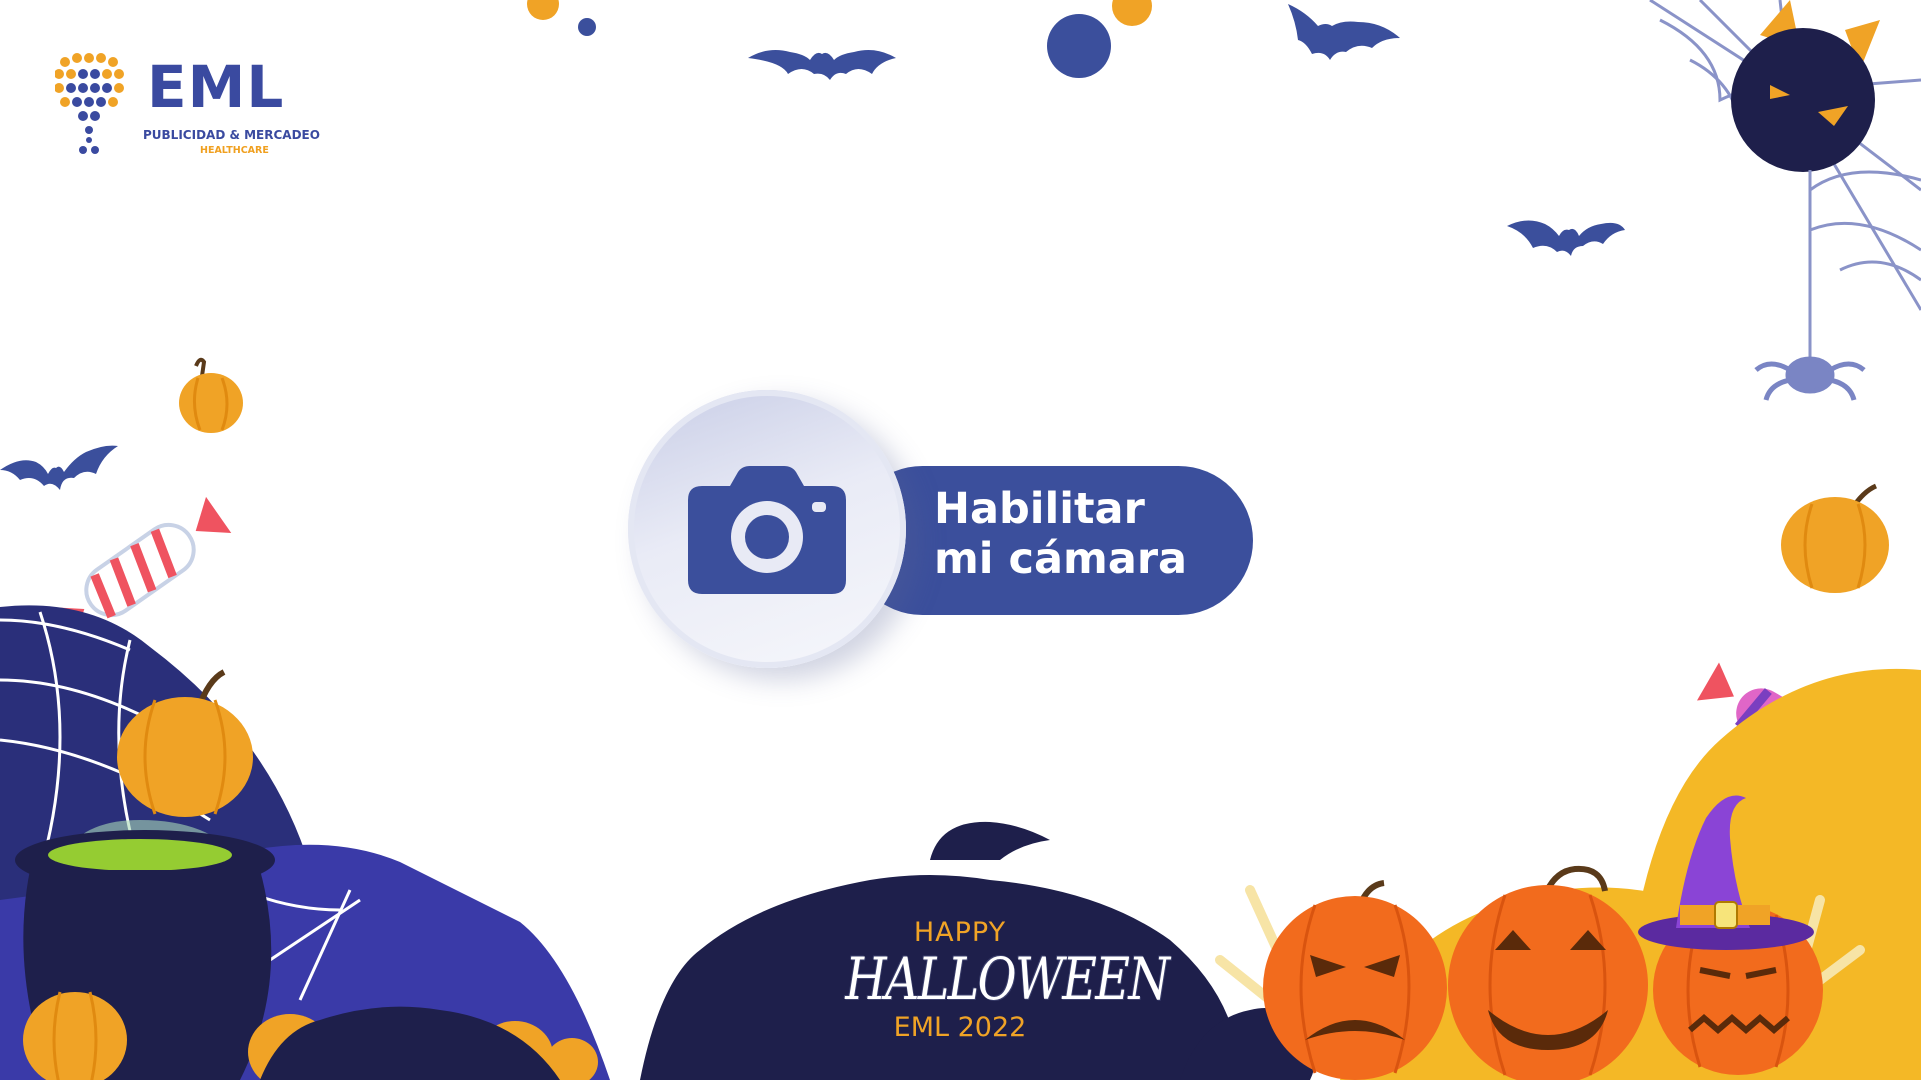 Image resolution: width=1921 pixels, height=1080 pixels. What do you see at coordinates (231, 135) in the screenshot?
I see `logo-subtitle: PUBLICIDAD & MERCADEO` at bounding box center [231, 135].